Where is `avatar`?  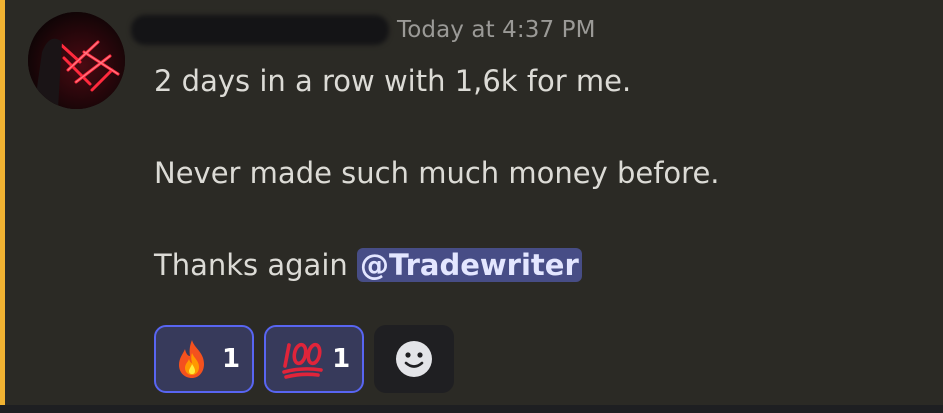
avatar is located at coordinates (76, 60).